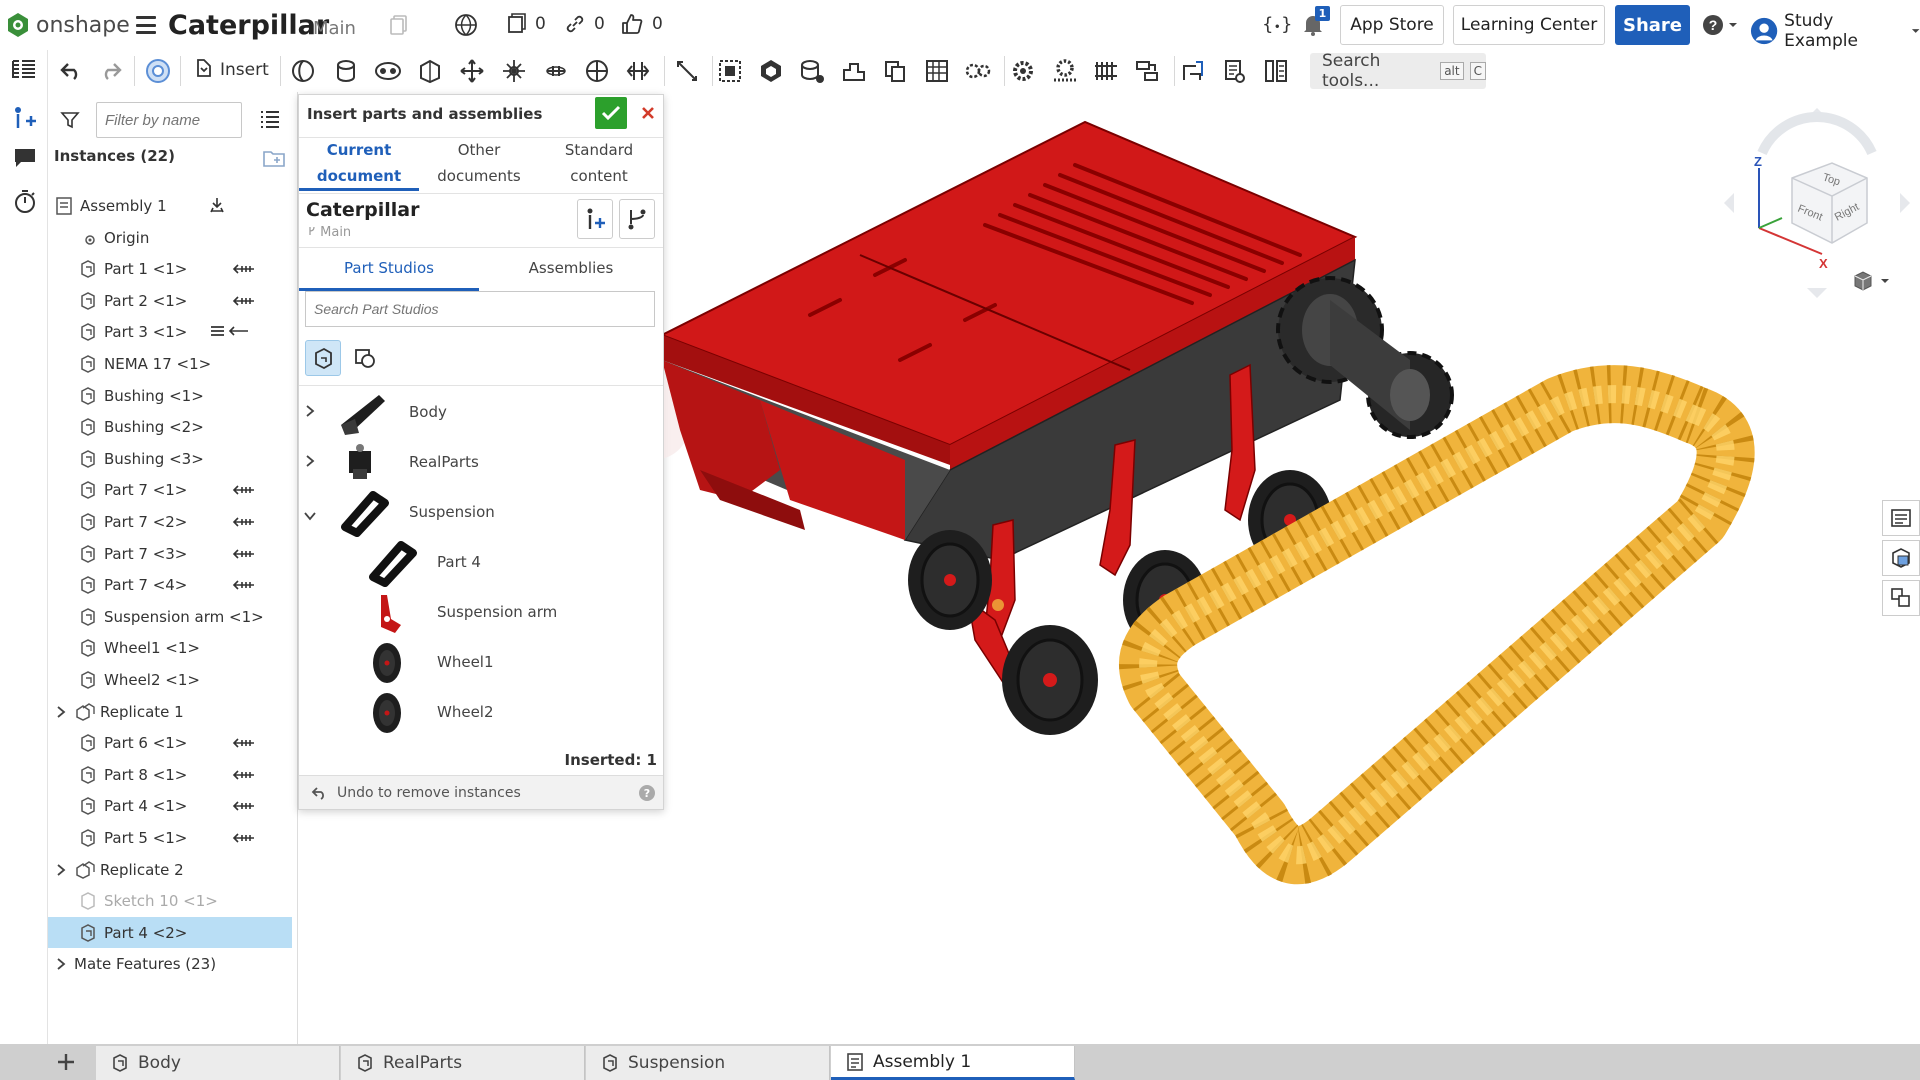 The image size is (1920, 1080). What do you see at coordinates (170, 742) in the screenshot?
I see `tree-row: Part 6 <1>` at bounding box center [170, 742].